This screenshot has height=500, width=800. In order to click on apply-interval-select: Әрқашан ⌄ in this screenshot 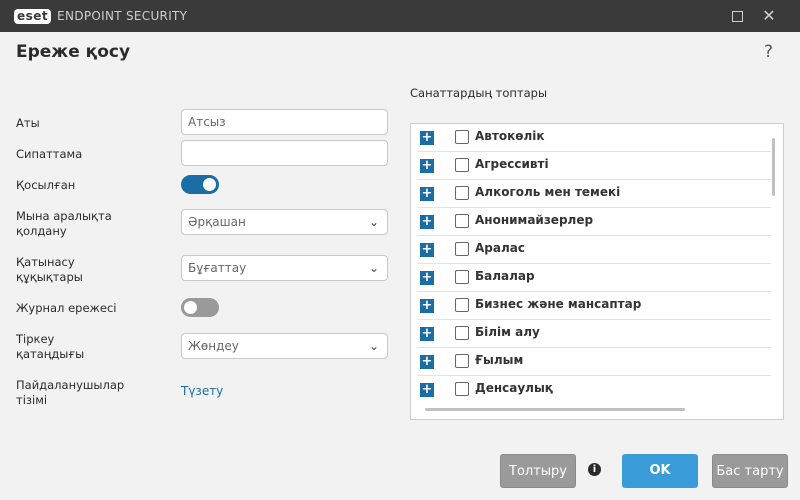, I will do `click(284, 222)`.